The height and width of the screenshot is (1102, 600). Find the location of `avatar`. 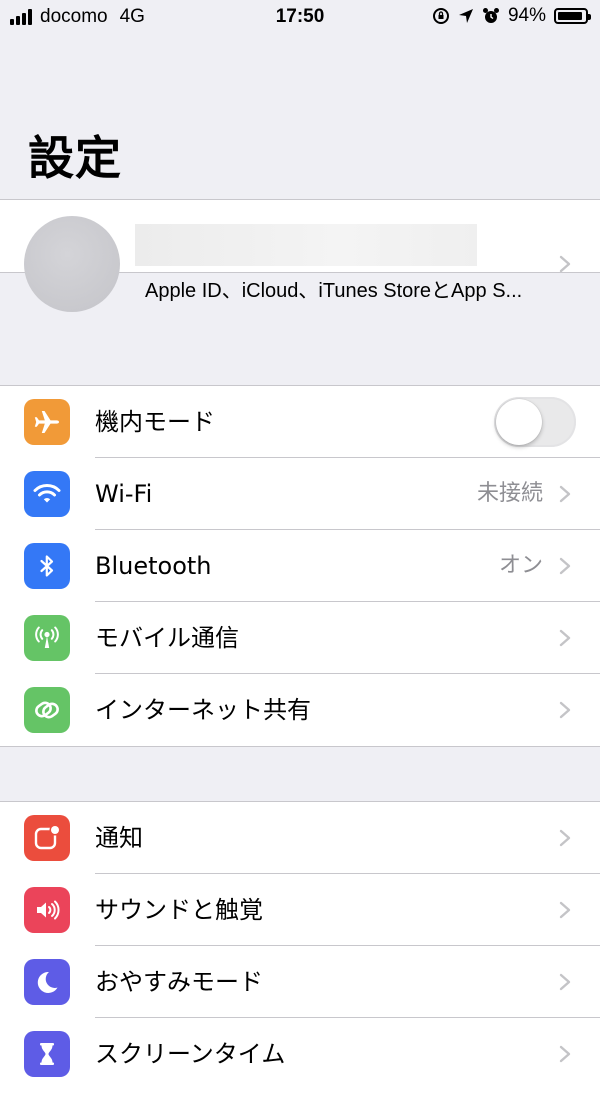

avatar is located at coordinates (72, 264).